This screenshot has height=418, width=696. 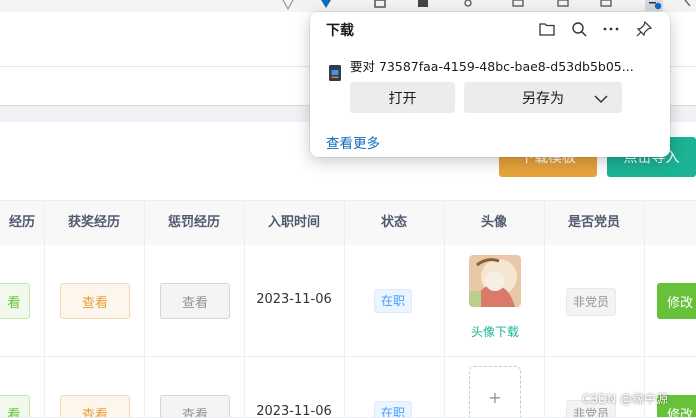 I want to click on window-icon, so click(x=519, y=5).